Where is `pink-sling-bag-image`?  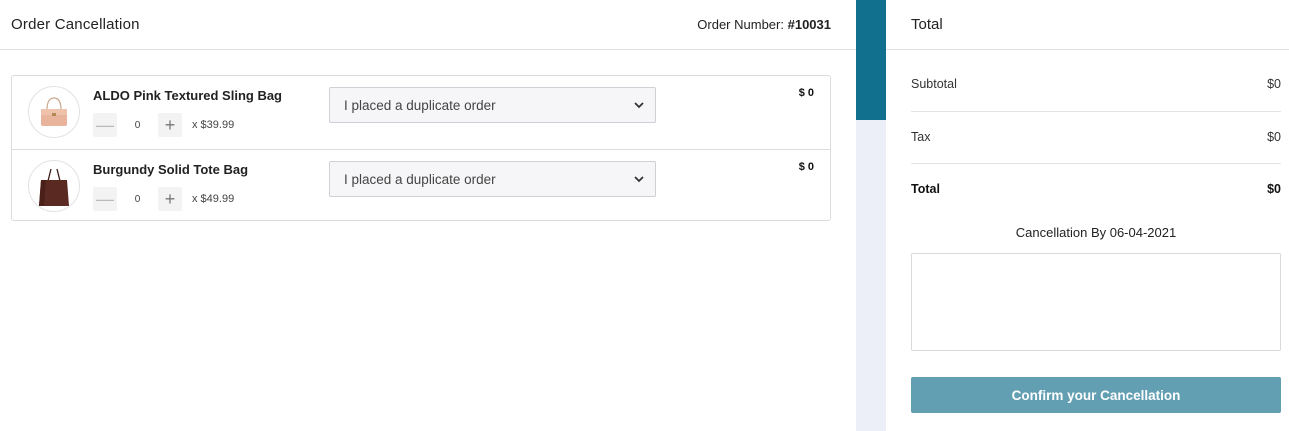
pink-sling-bag-image is located at coordinates (54, 111).